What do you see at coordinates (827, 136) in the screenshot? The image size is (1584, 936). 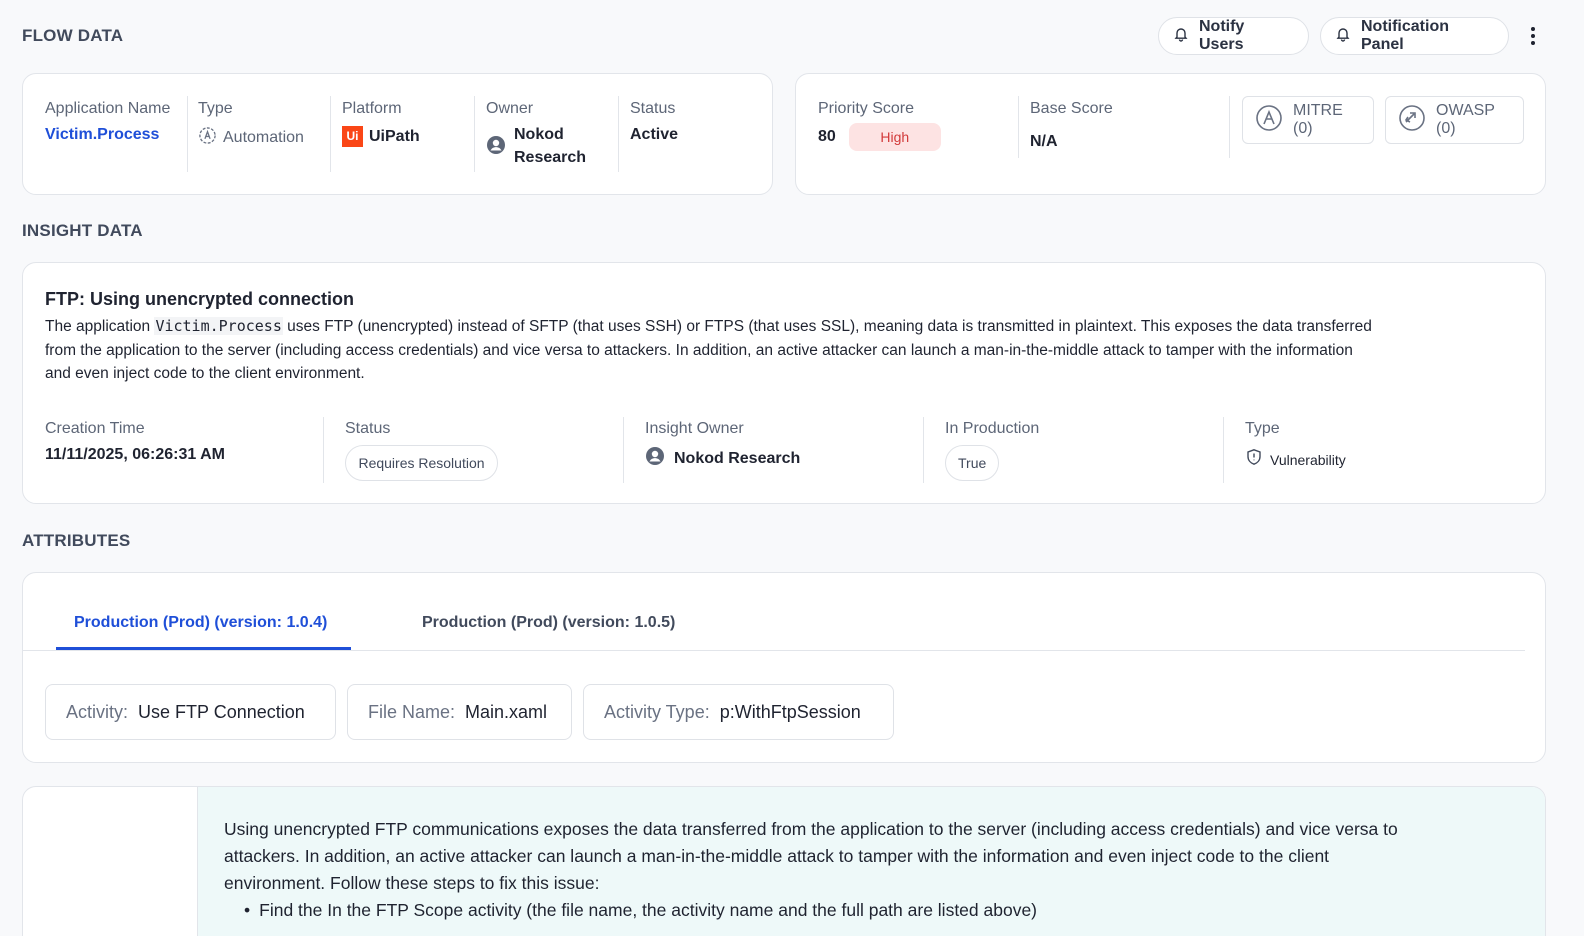 I see `priority-score-value: 80` at bounding box center [827, 136].